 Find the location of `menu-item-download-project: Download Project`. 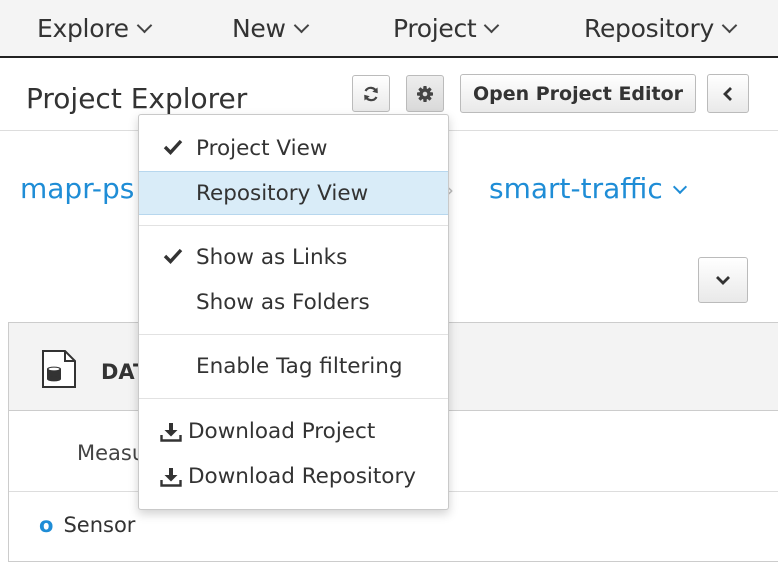

menu-item-download-project: Download Project is located at coordinates (293, 431).